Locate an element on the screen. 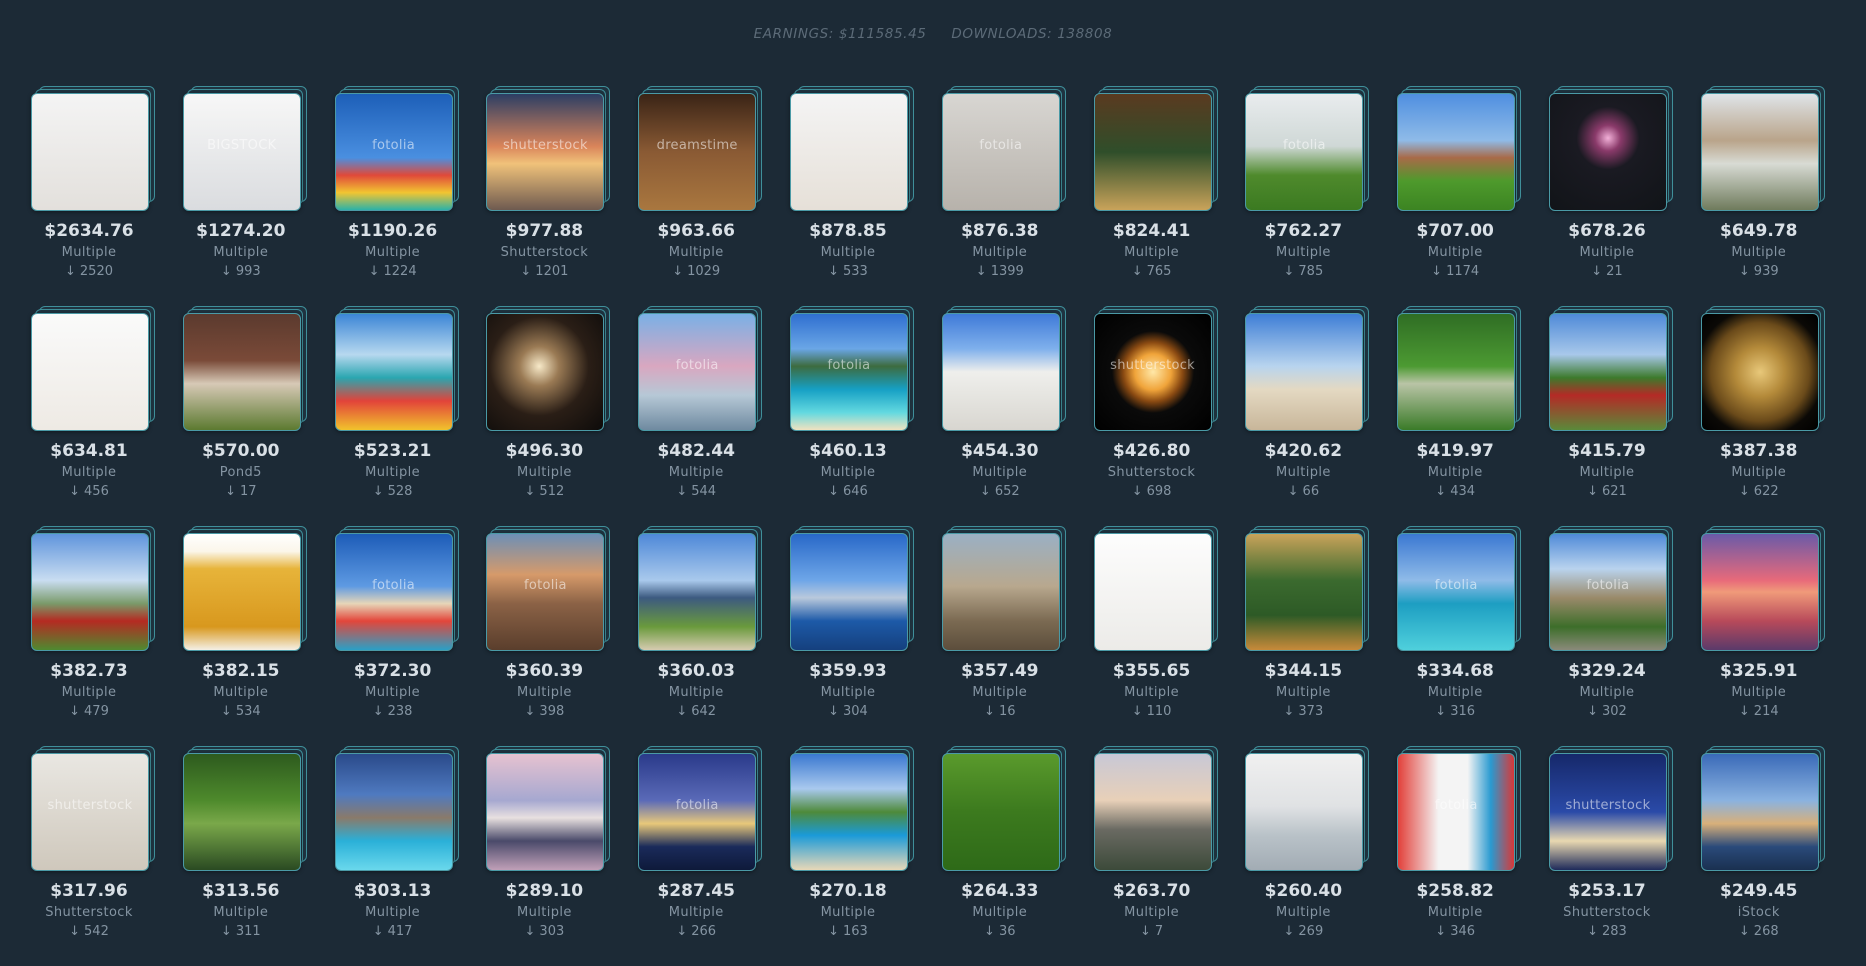 This screenshot has height=966, width=1866. clock-gears-photo is located at coordinates (1759, 372).